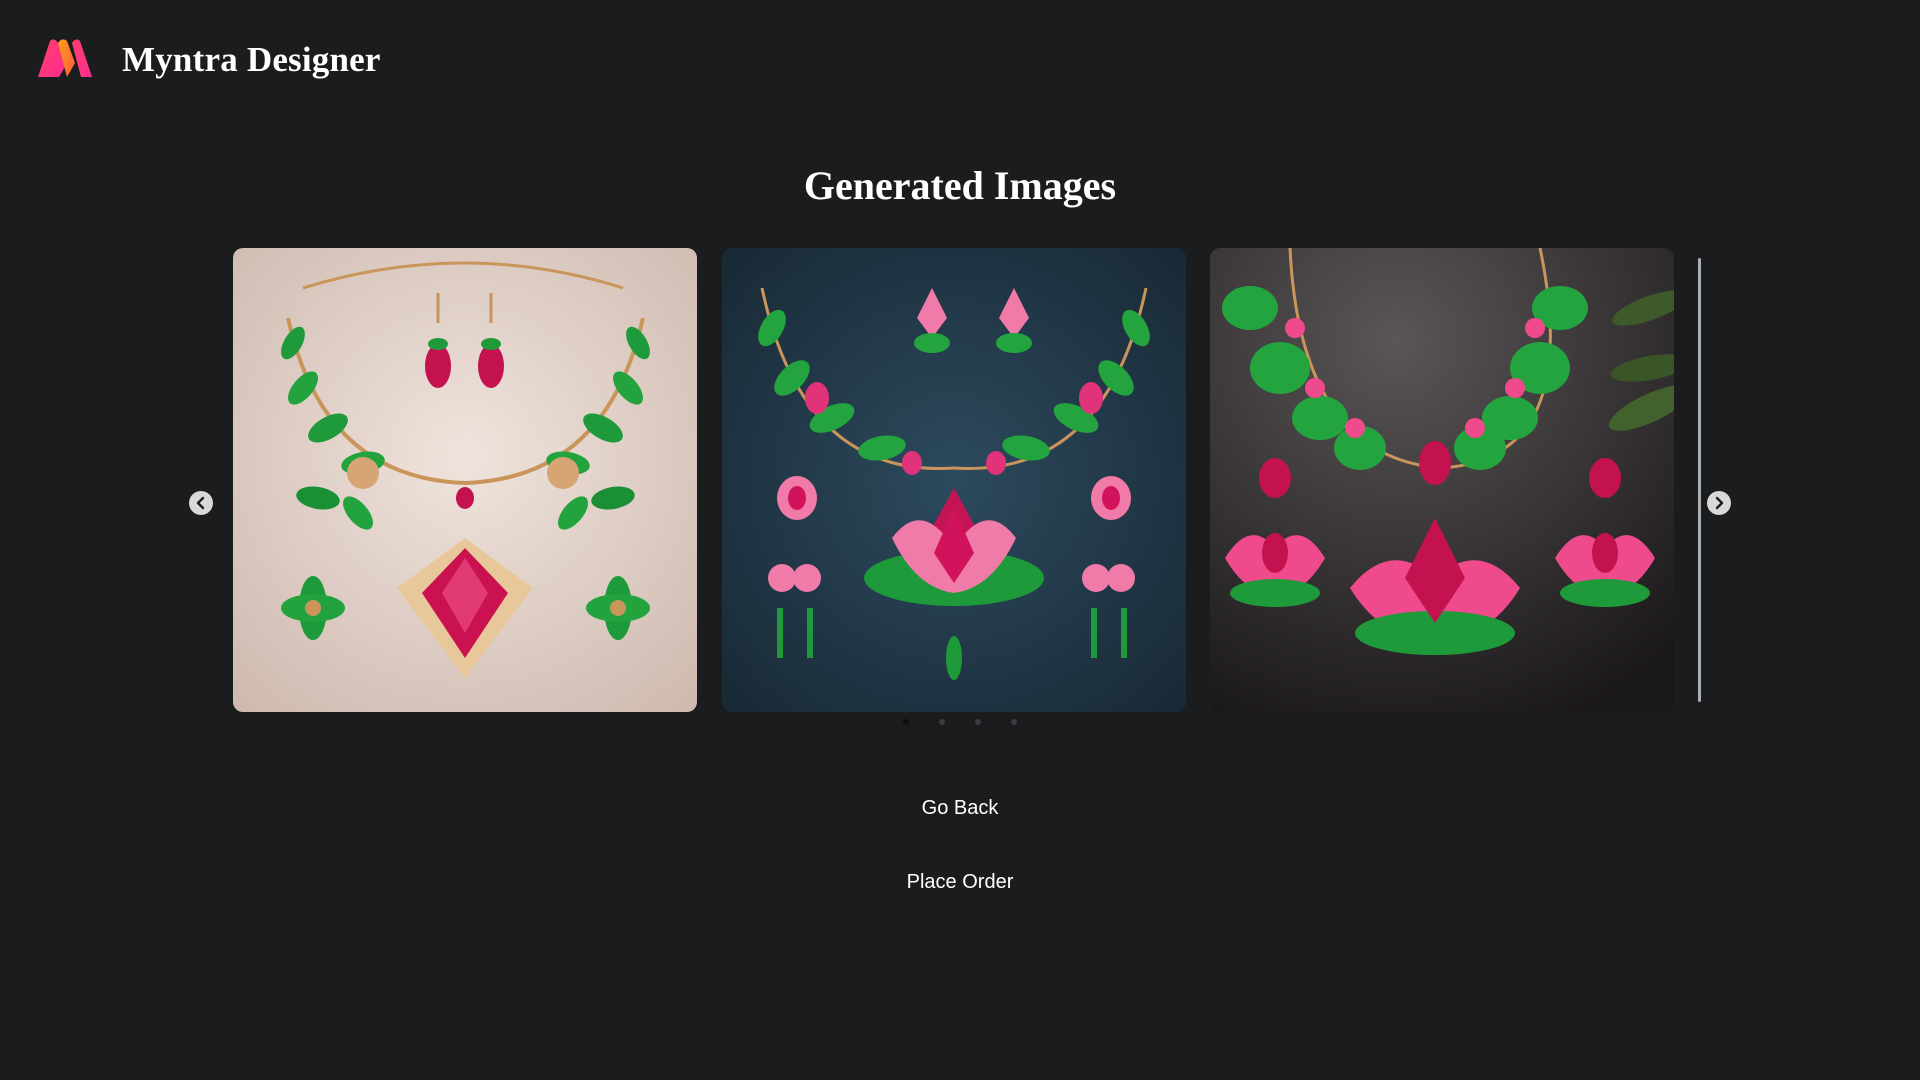  What do you see at coordinates (65, 60) in the screenshot?
I see `myntra-m-logo-icon` at bounding box center [65, 60].